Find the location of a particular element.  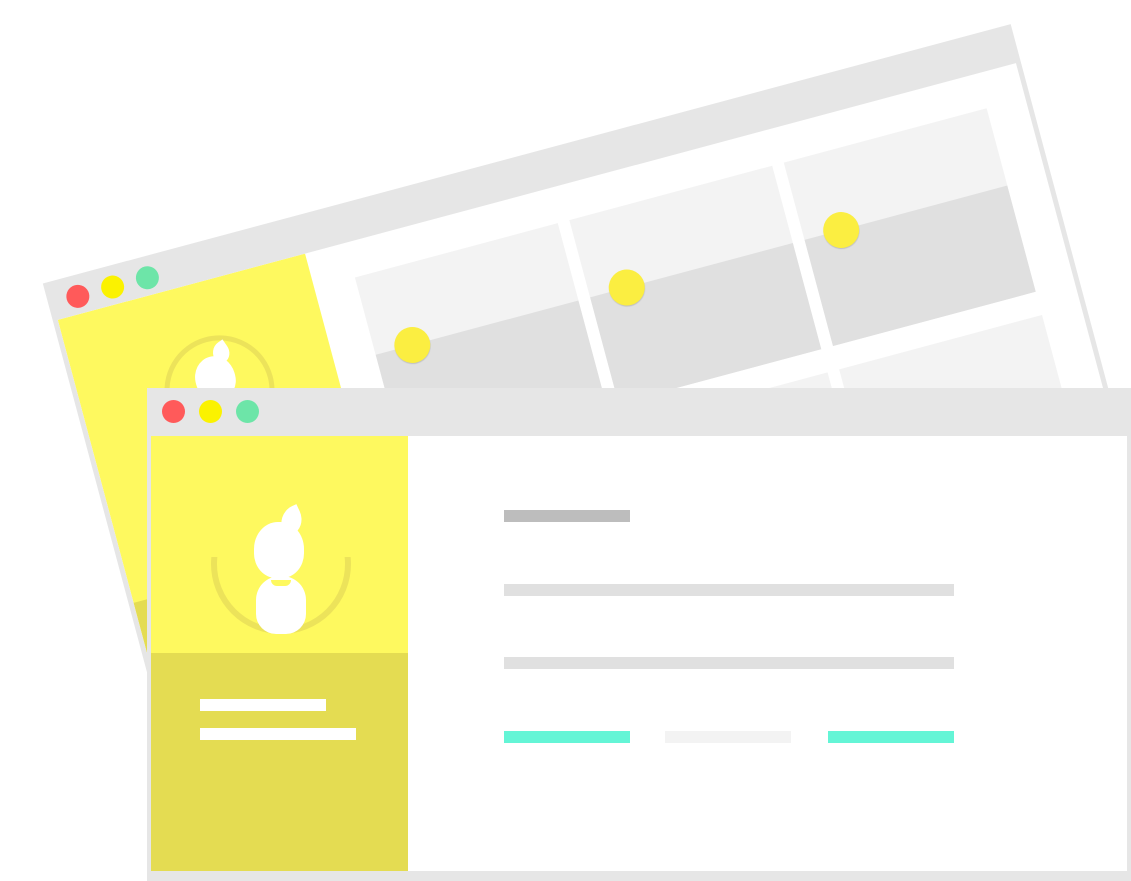

profile-sidebar is located at coordinates (279, 653).